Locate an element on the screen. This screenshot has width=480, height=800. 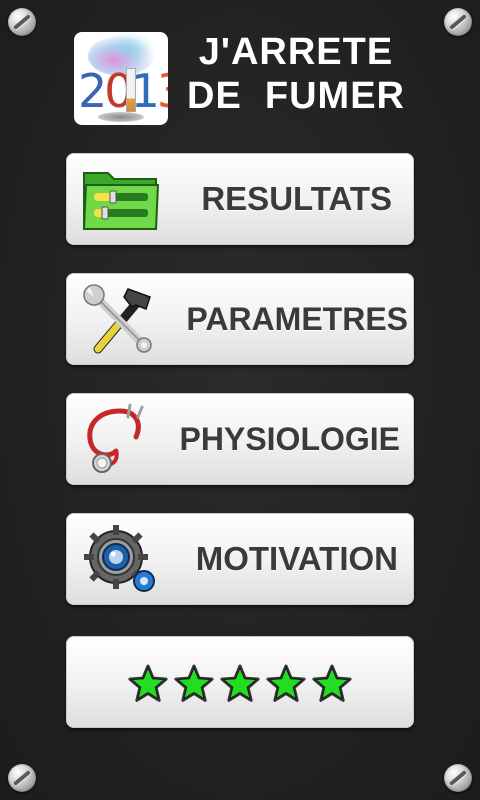
physiologie-label: PHYSIOLOGIE is located at coordinates (289, 439).